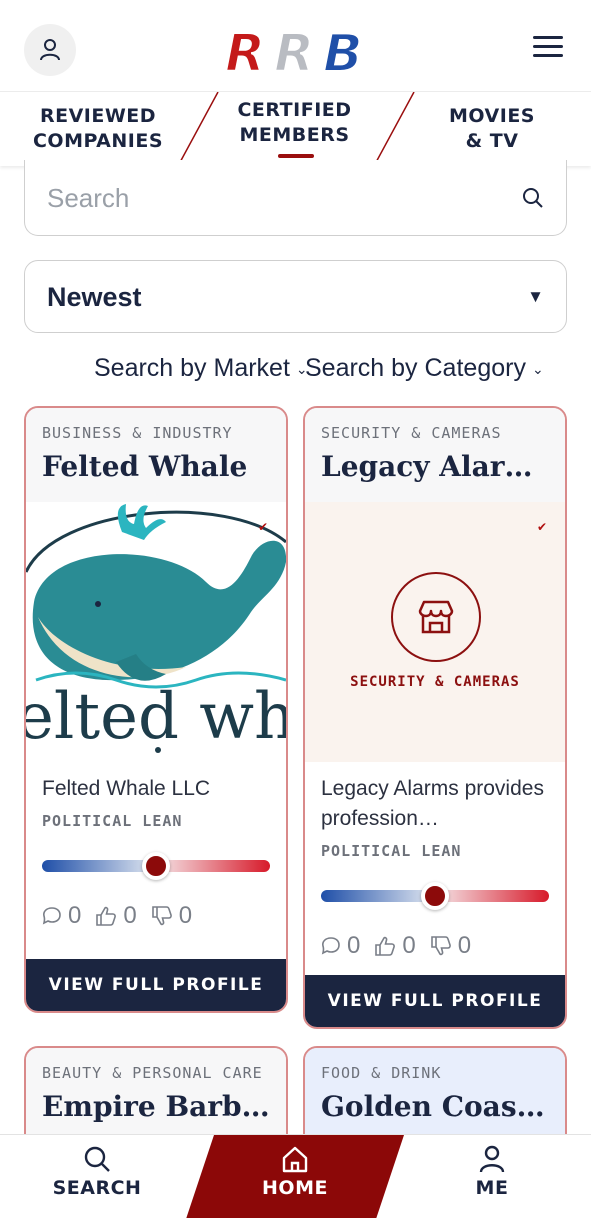 The width and height of the screenshot is (591, 1218). Describe the element at coordinates (152, 1073) in the screenshot. I see `card-category: BEAUTY & PERSONAL CARE` at that location.